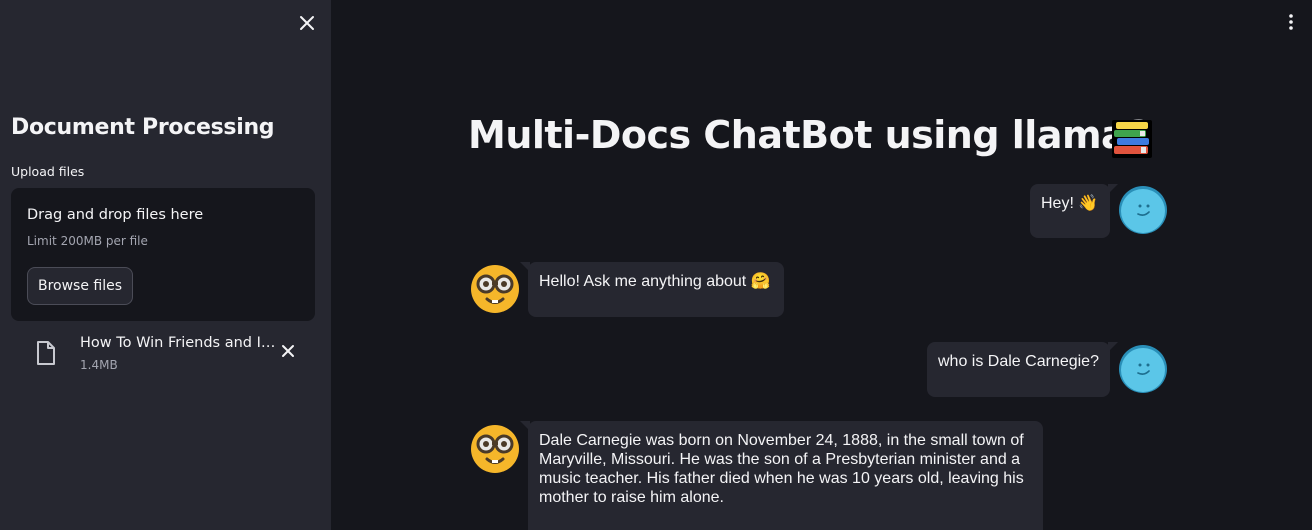 The height and width of the screenshot is (530, 1312). I want to click on file-size: 1.4MB, so click(99, 365).